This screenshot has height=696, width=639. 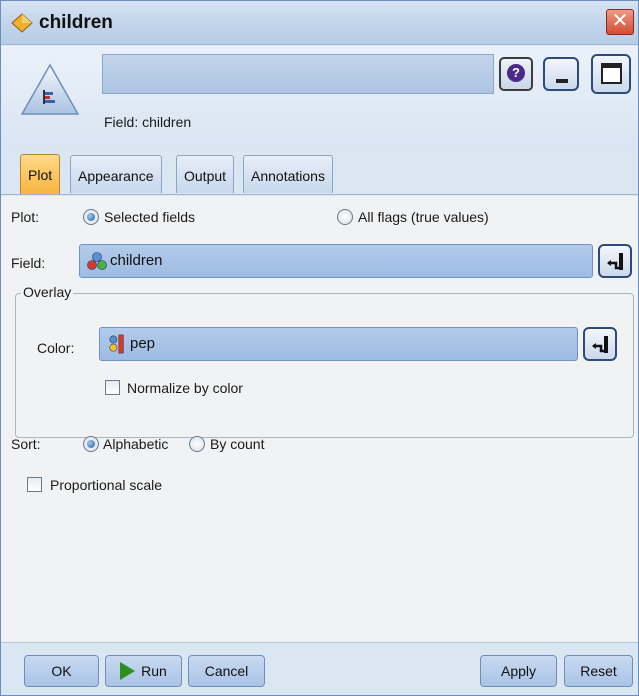 I want to click on tab-bar: Plot Appearance Output Annotations, so click(x=319, y=172).